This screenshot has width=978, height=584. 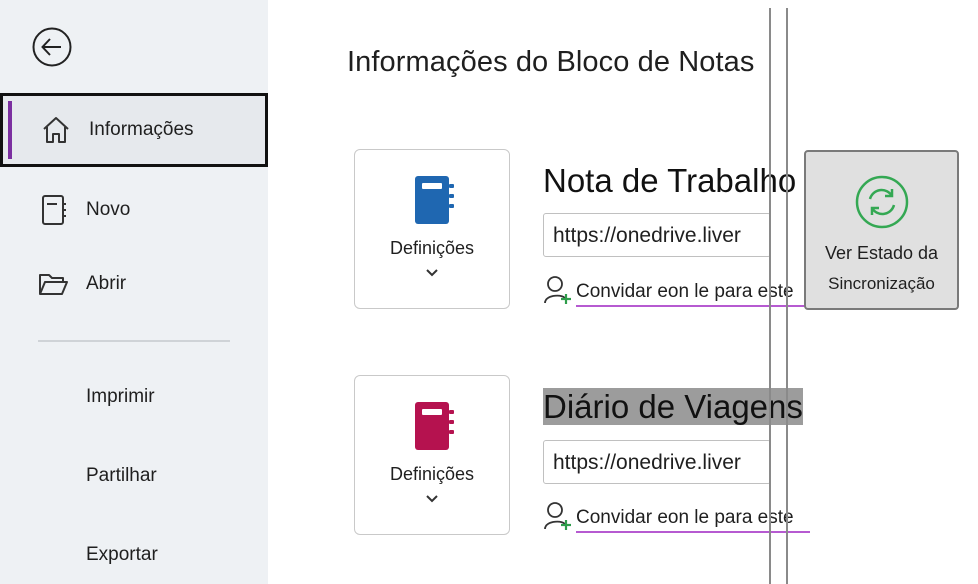 I want to click on sidebar-item-label: Novo, so click(x=108, y=209).